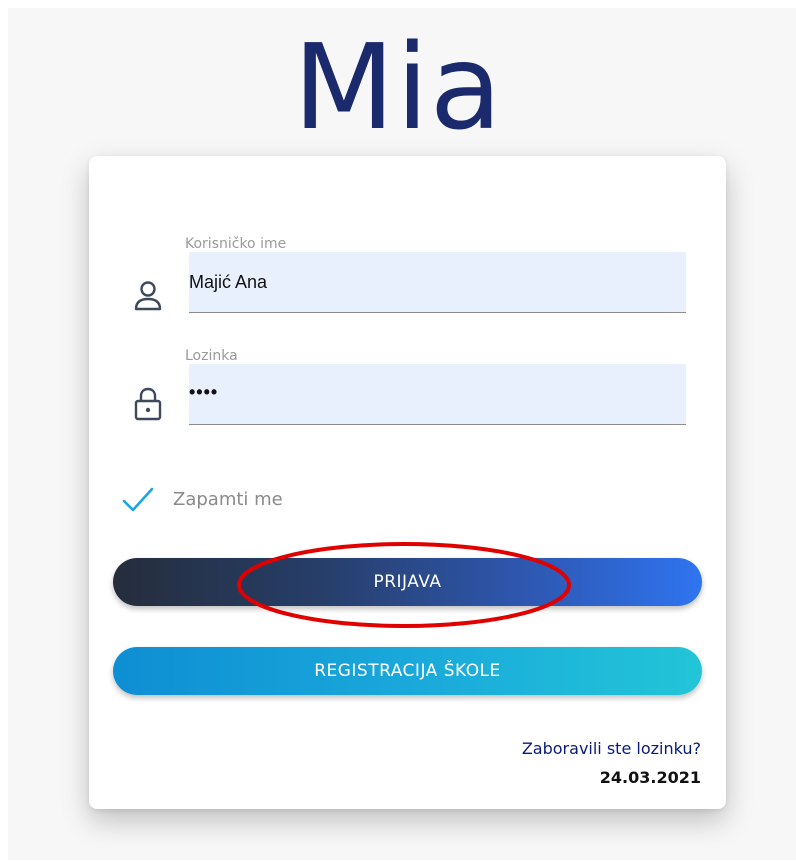  I want to click on forgot-password-link: Zaboravili ste lozinku?, so click(611, 748).